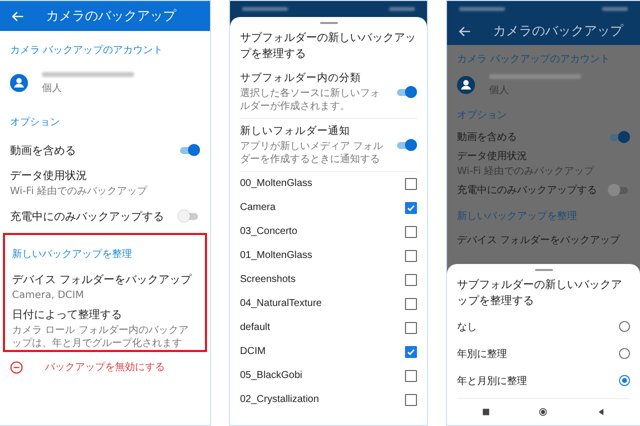 This screenshot has height=426, width=640. What do you see at coordinates (268, 280) in the screenshot?
I see `folder-name: Screenshots` at bounding box center [268, 280].